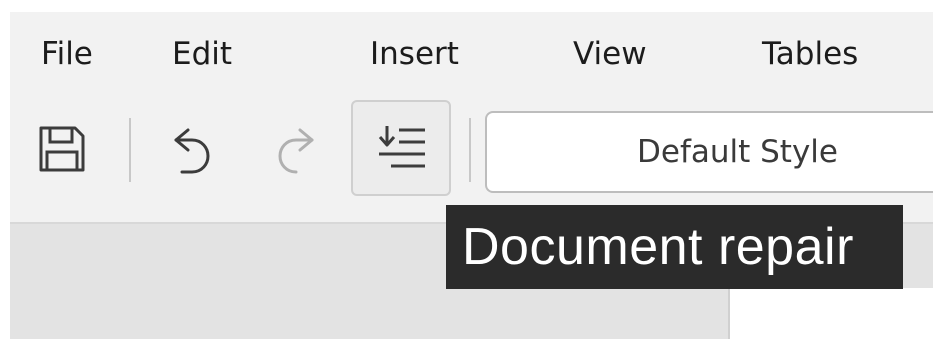 The width and height of the screenshot is (933, 339). Describe the element at coordinates (830, 313) in the screenshot. I see `document-page` at that location.